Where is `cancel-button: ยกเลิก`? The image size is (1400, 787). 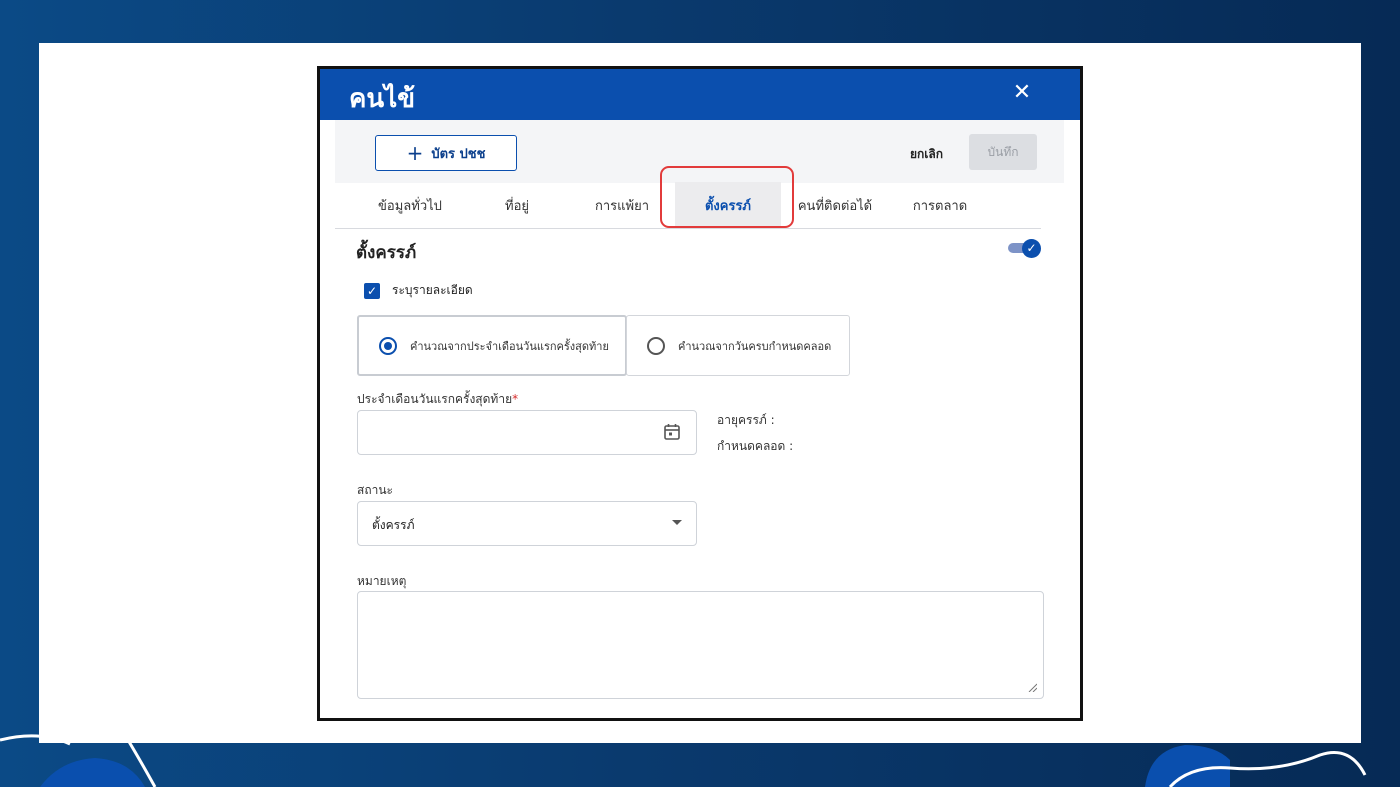
cancel-button: ยกเลิก is located at coordinates (926, 154).